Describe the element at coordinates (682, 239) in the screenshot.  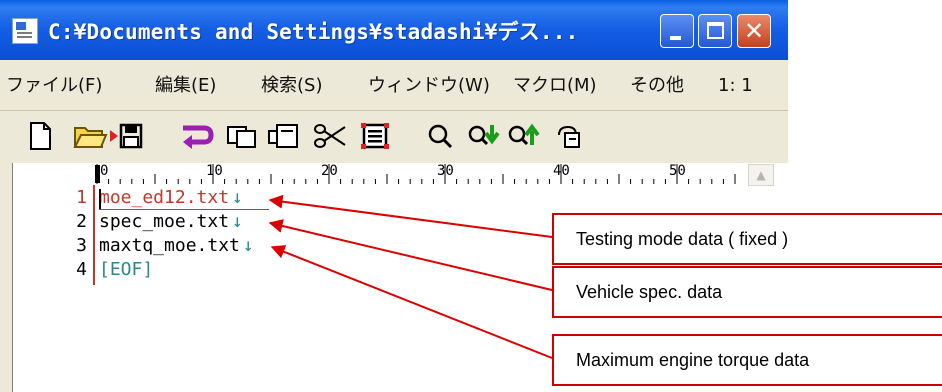
I see `callout-text: Testing mode data ( fixed )` at that location.